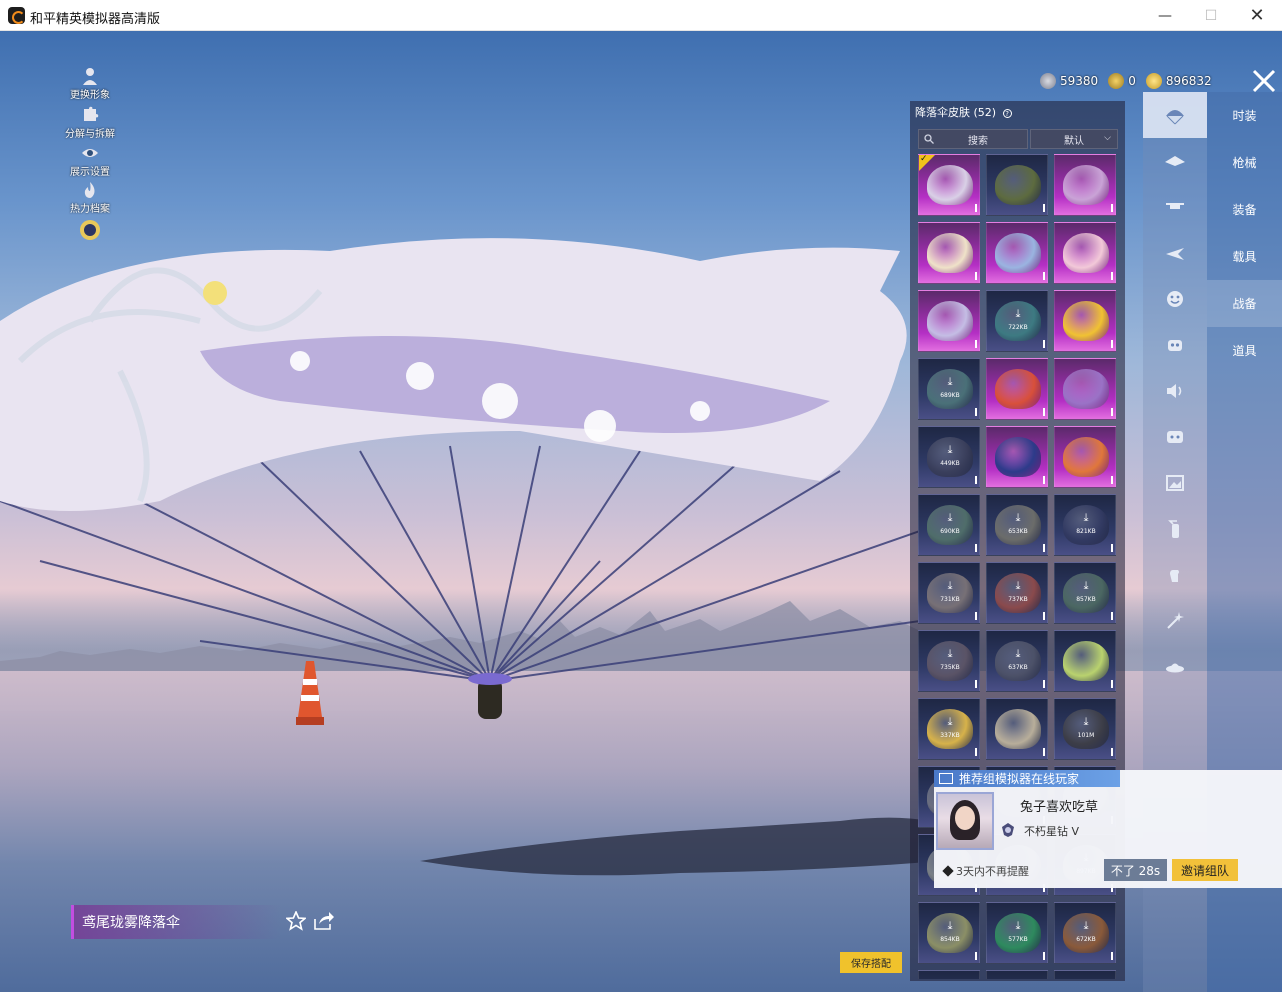  Describe the element at coordinates (1175, 299) in the screenshot. I see `category-emote-face` at that location.